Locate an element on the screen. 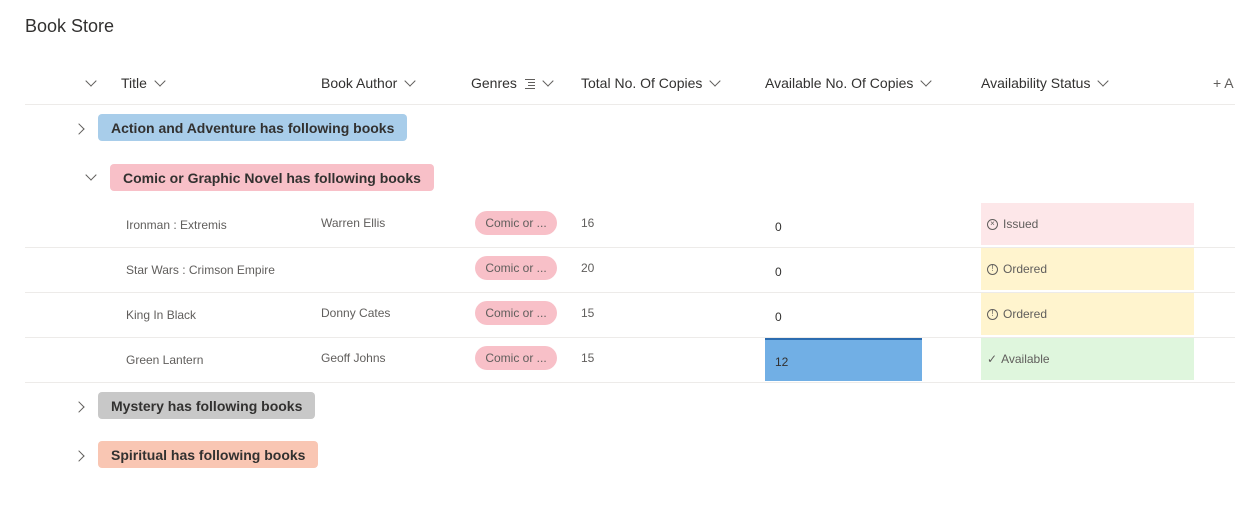 This screenshot has height=505, width=1235. cell-total-copies: 16 is located at coordinates (588, 223).